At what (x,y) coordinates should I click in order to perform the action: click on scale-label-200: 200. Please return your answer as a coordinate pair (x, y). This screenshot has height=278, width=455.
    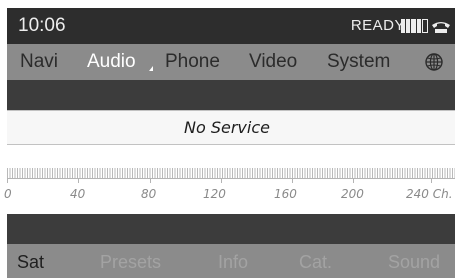
    Looking at the image, I should click on (352, 194).